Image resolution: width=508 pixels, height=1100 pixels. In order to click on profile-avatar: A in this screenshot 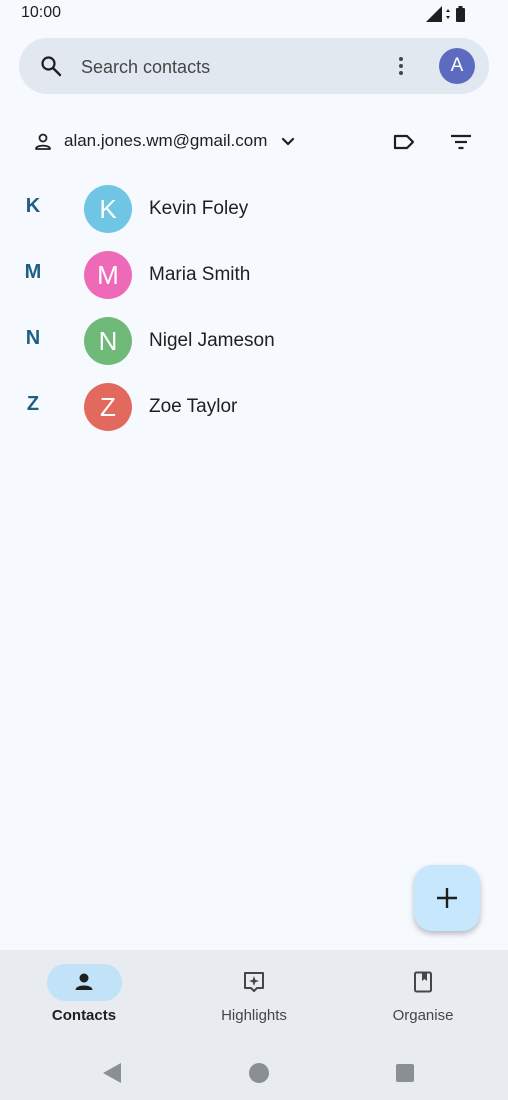, I will do `click(457, 66)`.